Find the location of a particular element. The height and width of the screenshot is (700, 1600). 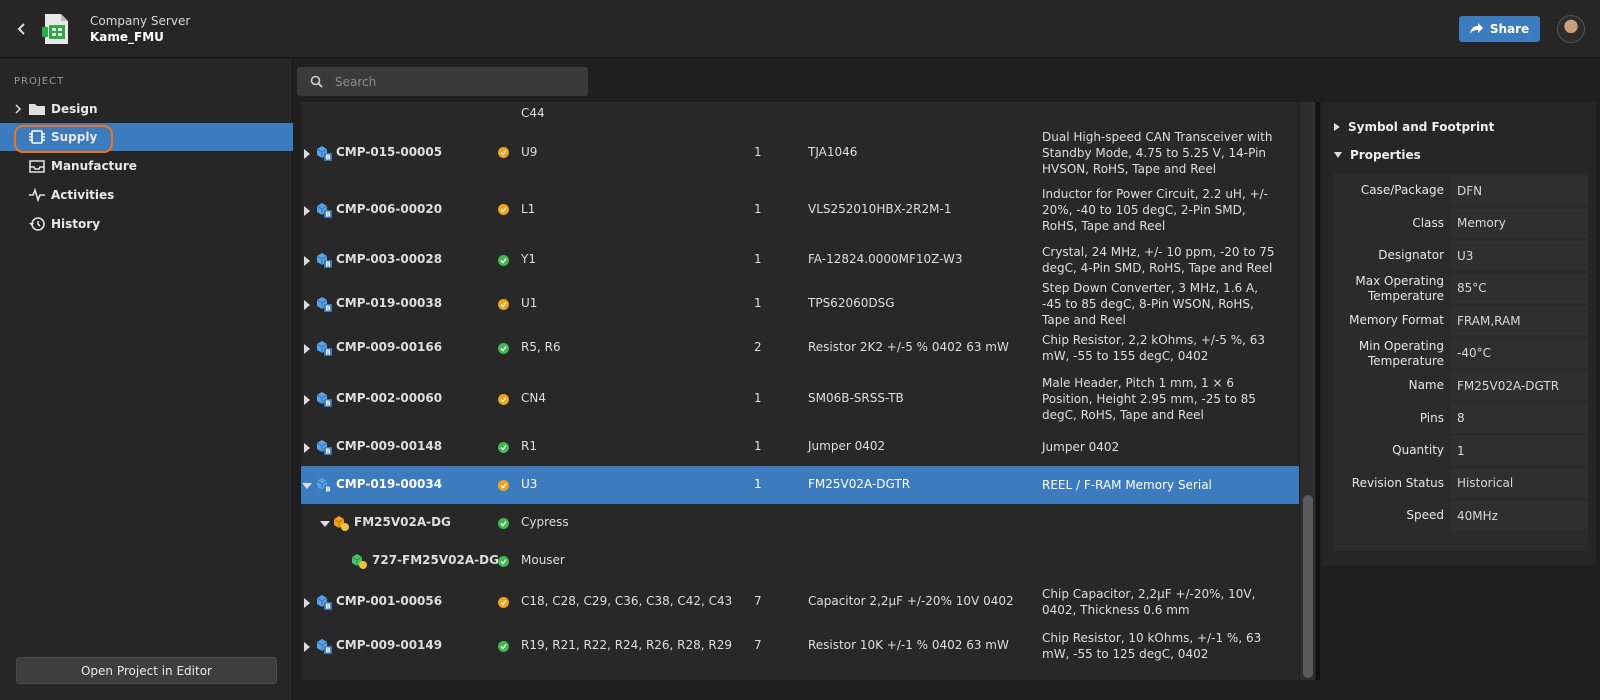

part-id-cell: CMP-019-00034 is located at coordinates (389, 484).